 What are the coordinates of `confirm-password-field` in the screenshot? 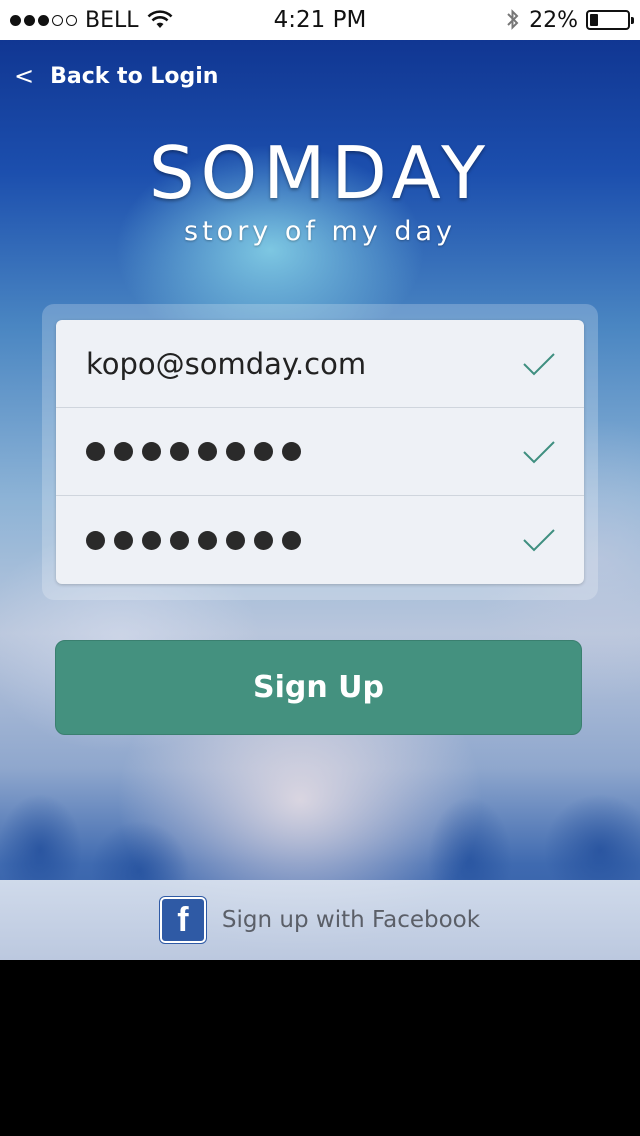 It's located at (320, 540).